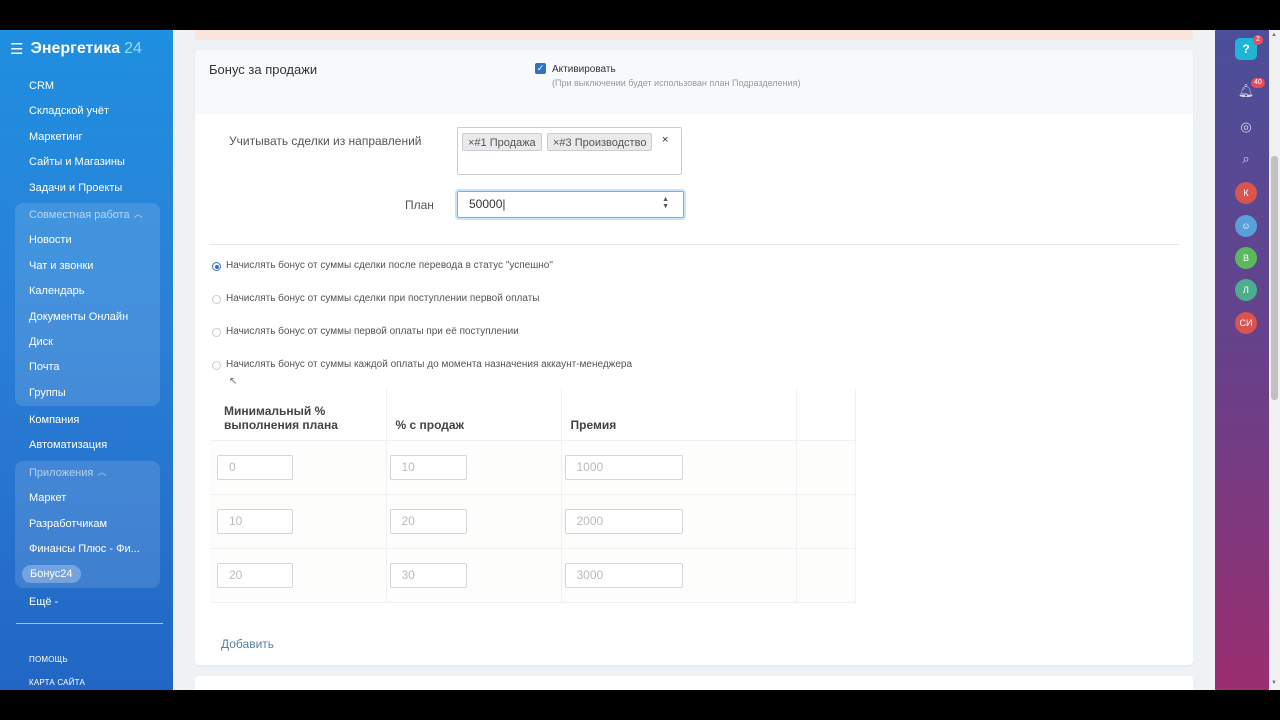 This screenshot has width=1280, height=720. I want to click on sidebar-more: Ещё -, so click(86, 602).